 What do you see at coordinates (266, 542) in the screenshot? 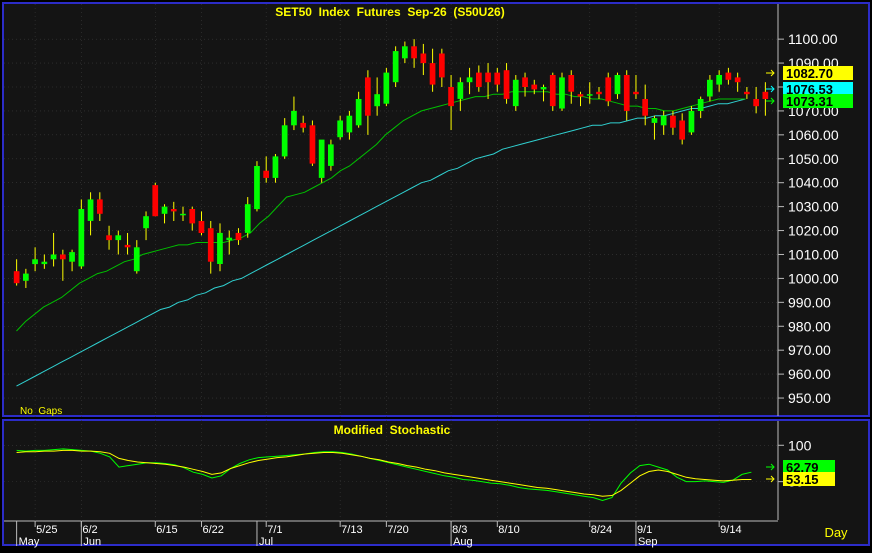
I see `month-label: Jul` at bounding box center [266, 542].